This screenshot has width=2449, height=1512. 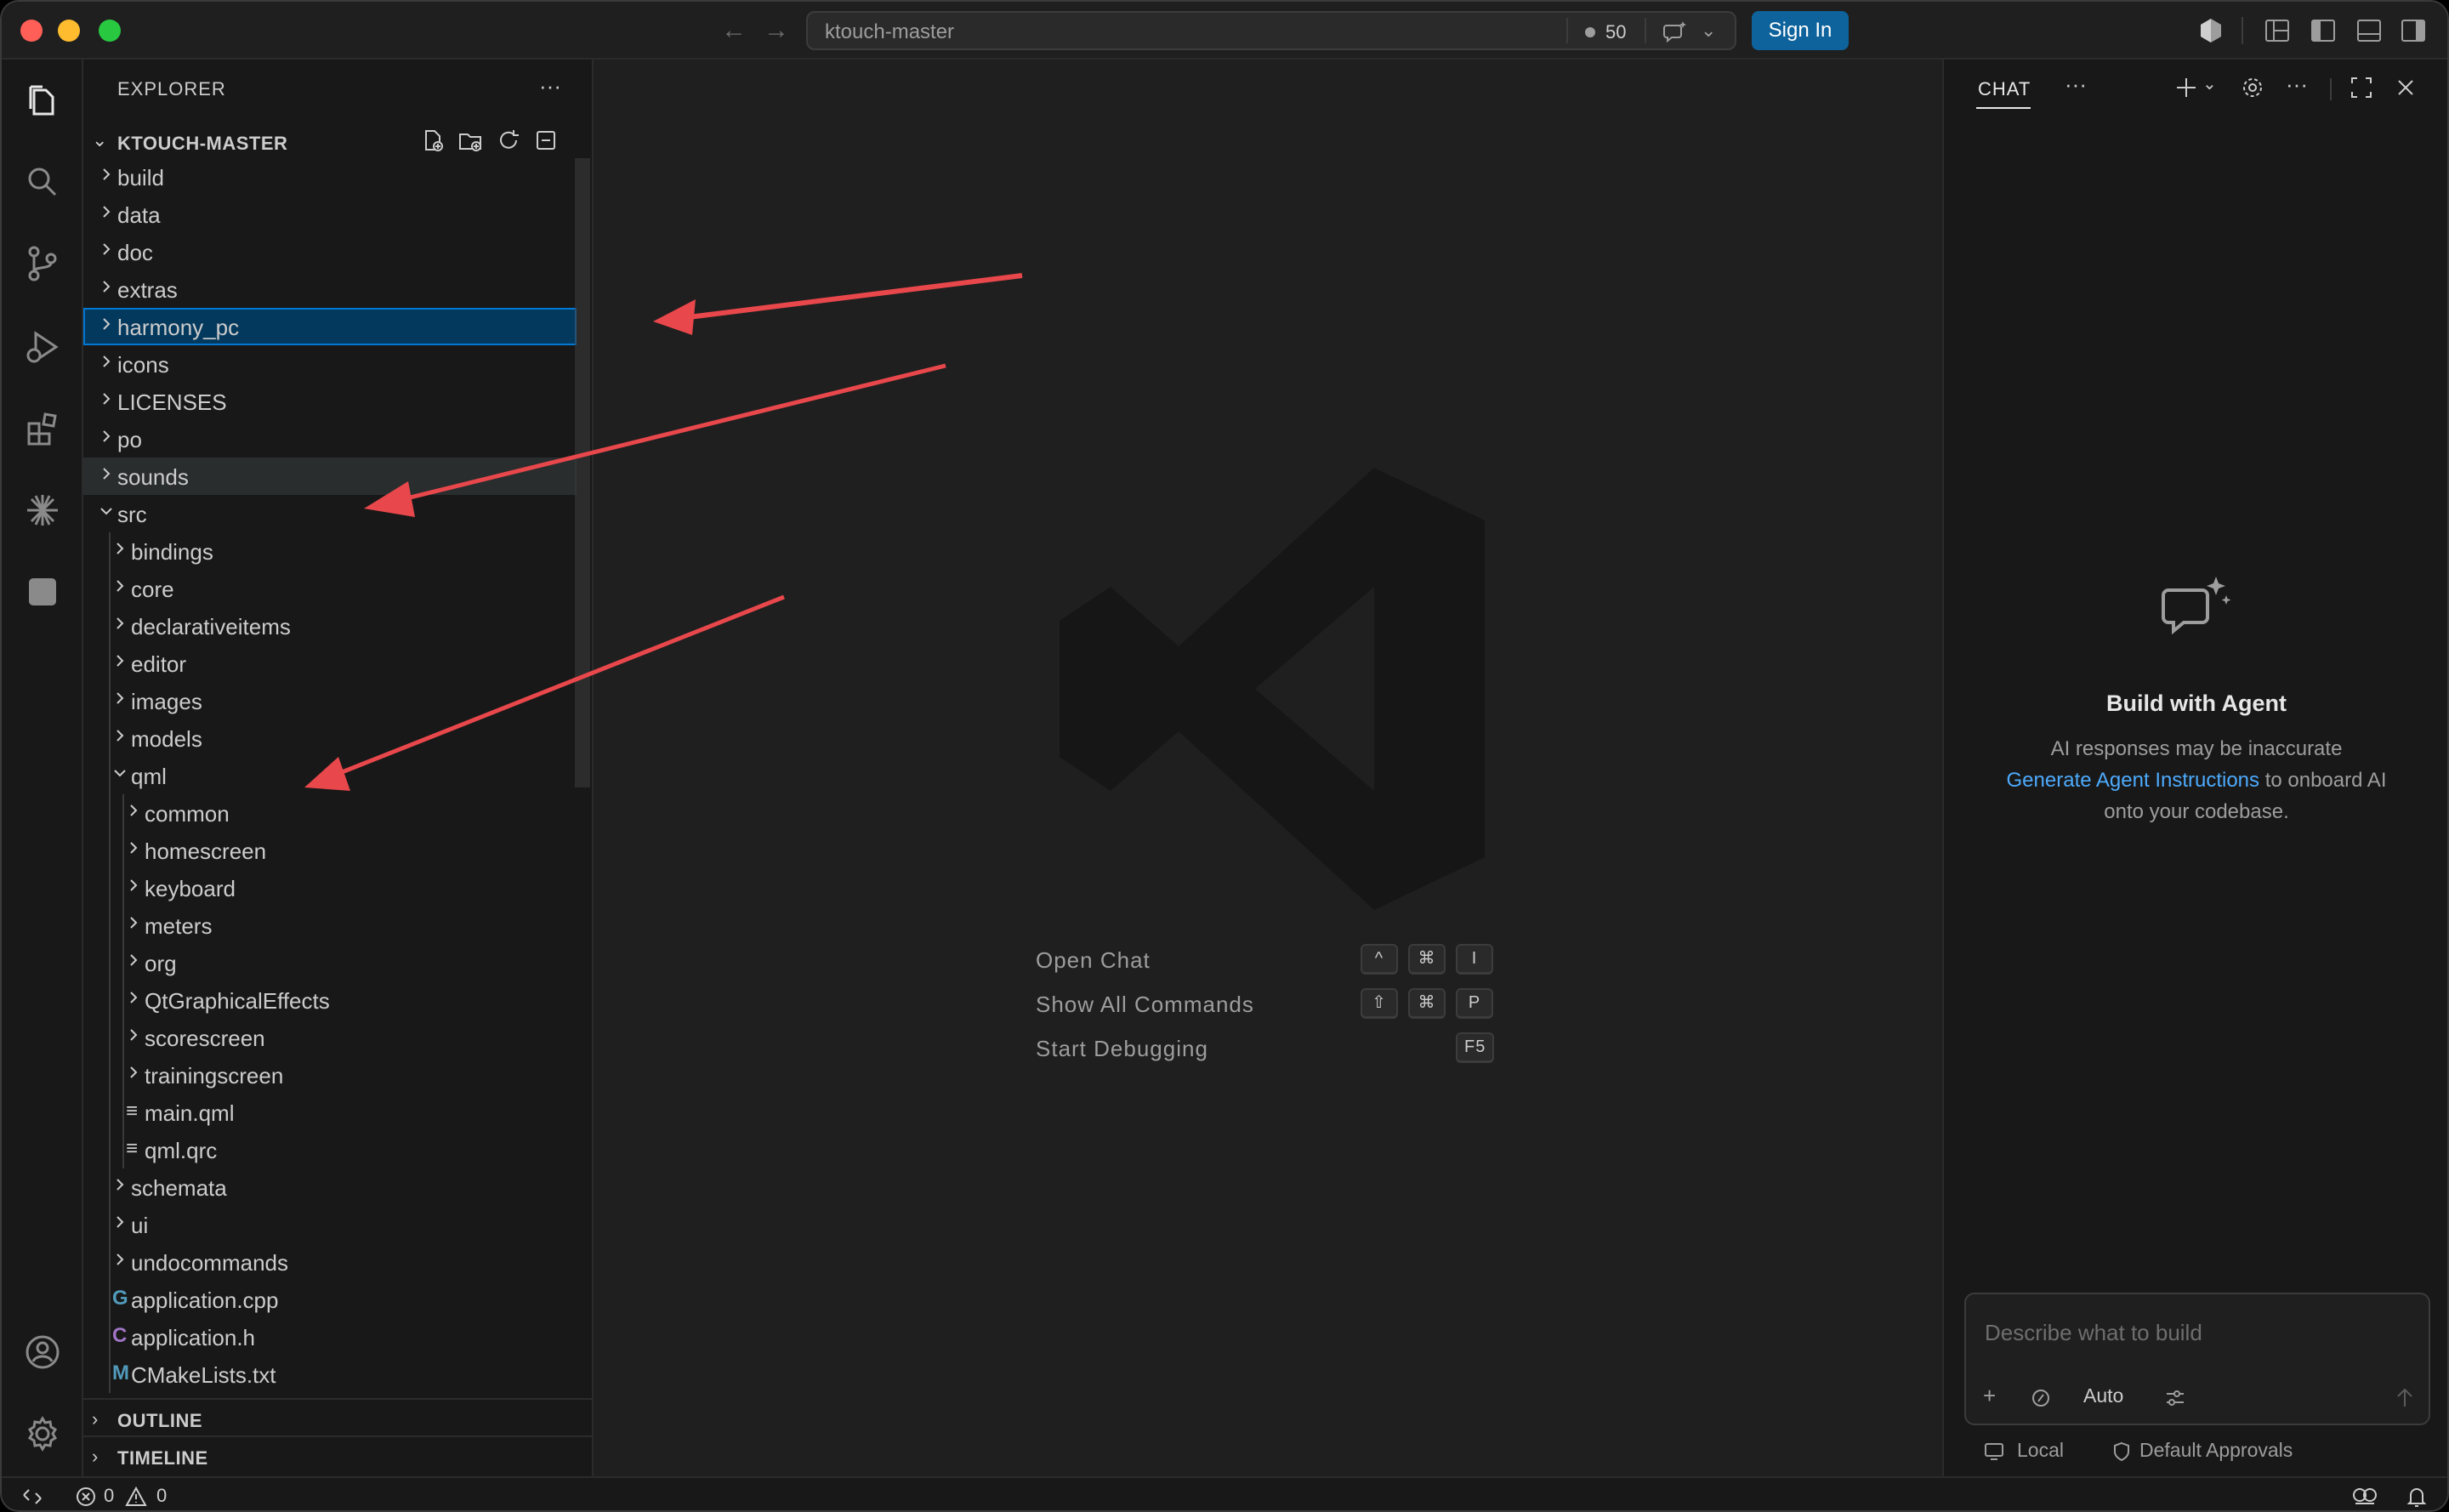 What do you see at coordinates (2133, 780) in the screenshot?
I see `generate-agent-instructions-link: Generate Agent Instructions` at bounding box center [2133, 780].